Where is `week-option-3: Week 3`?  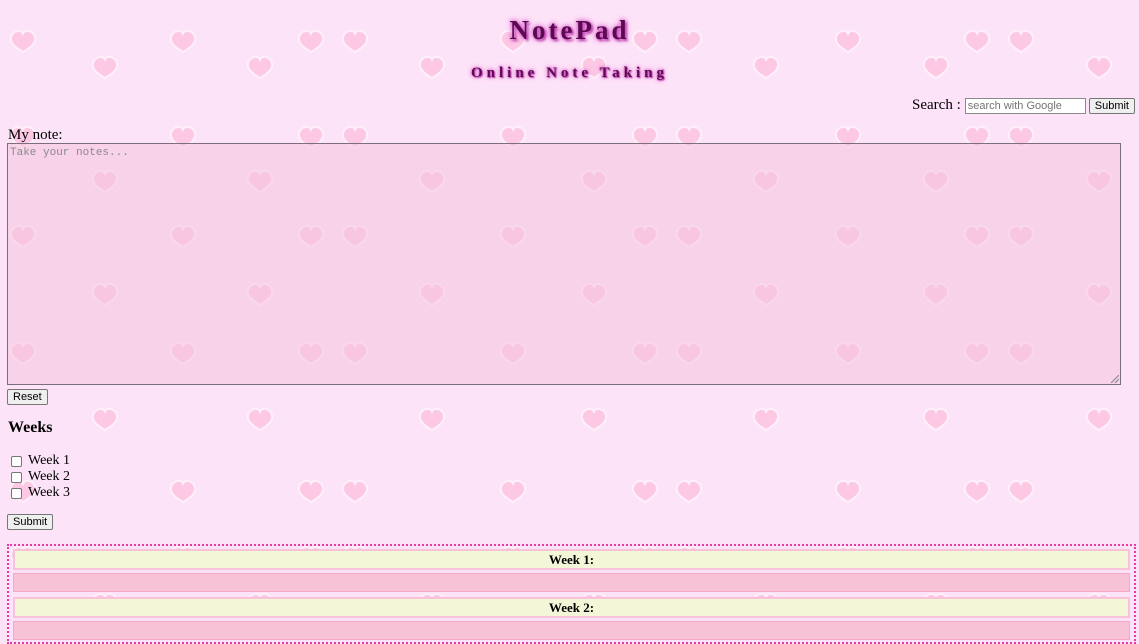 week-option-3: Week 3 is located at coordinates (40, 493).